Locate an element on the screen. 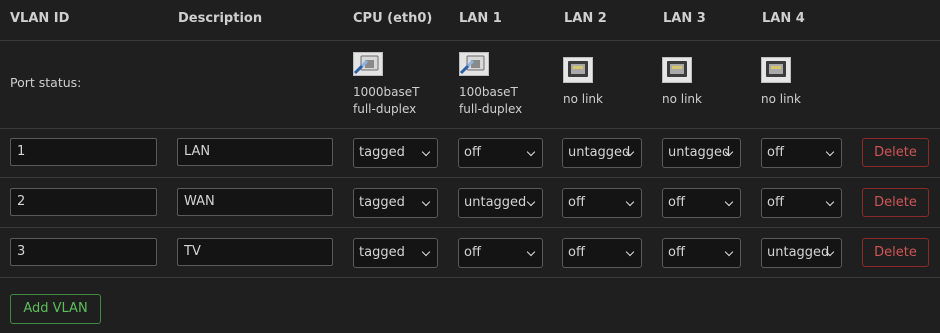 Image resolution: width=940 pixels, height=333 pixels. port-lan2-status: no link is located at coordinates (583, 82).